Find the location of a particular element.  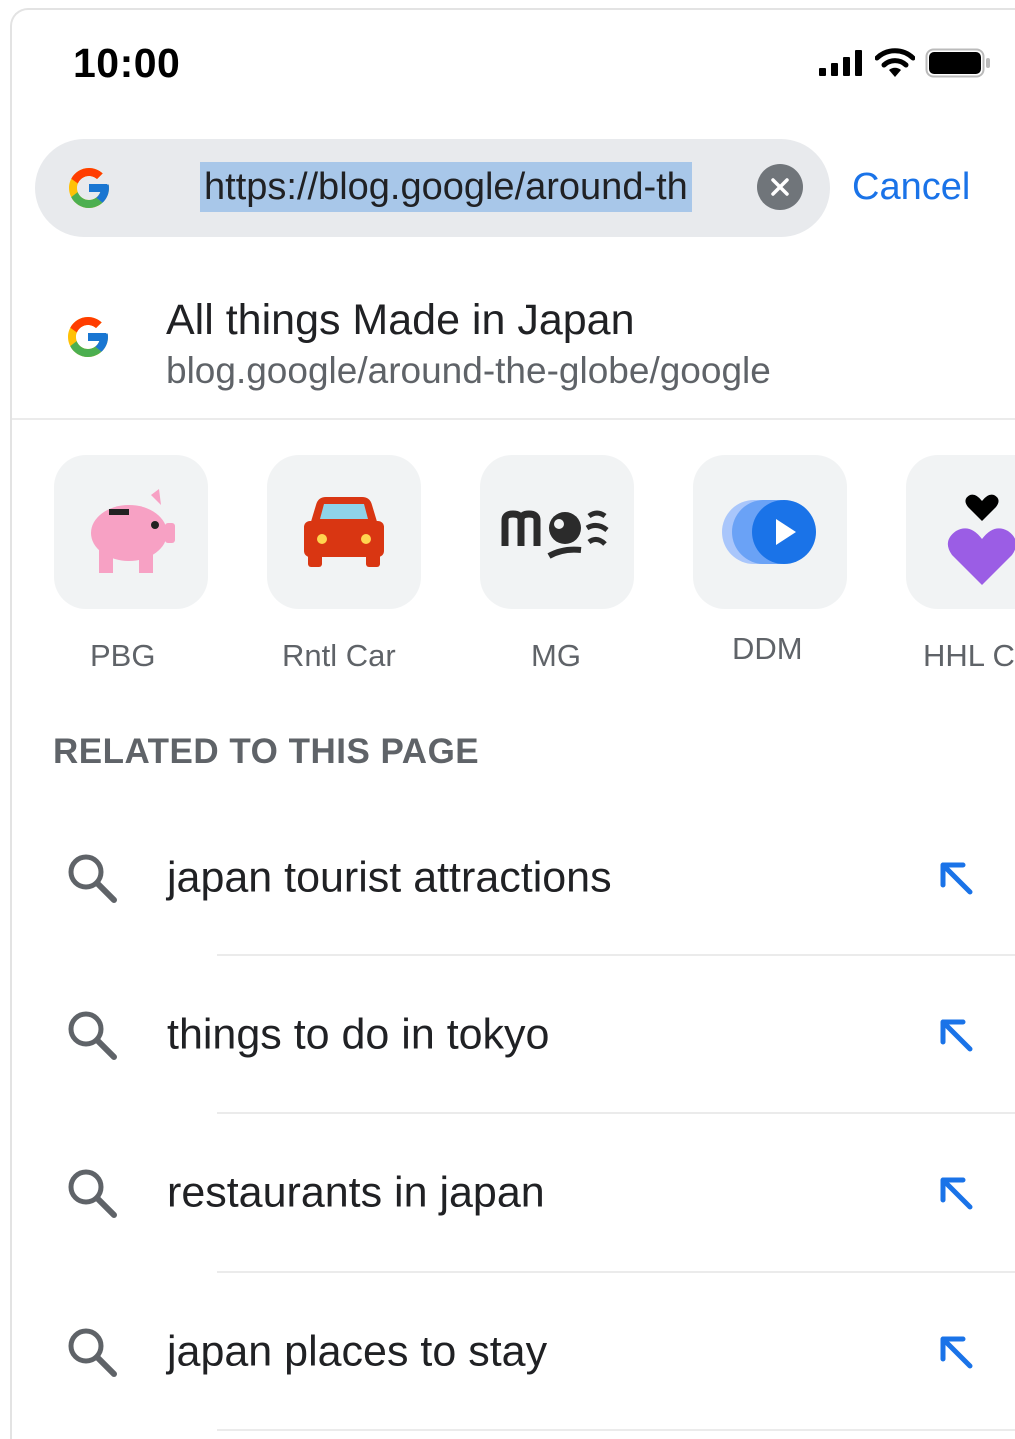

related-search-row: japan tourist attractions is located at coordinates (513, 878).